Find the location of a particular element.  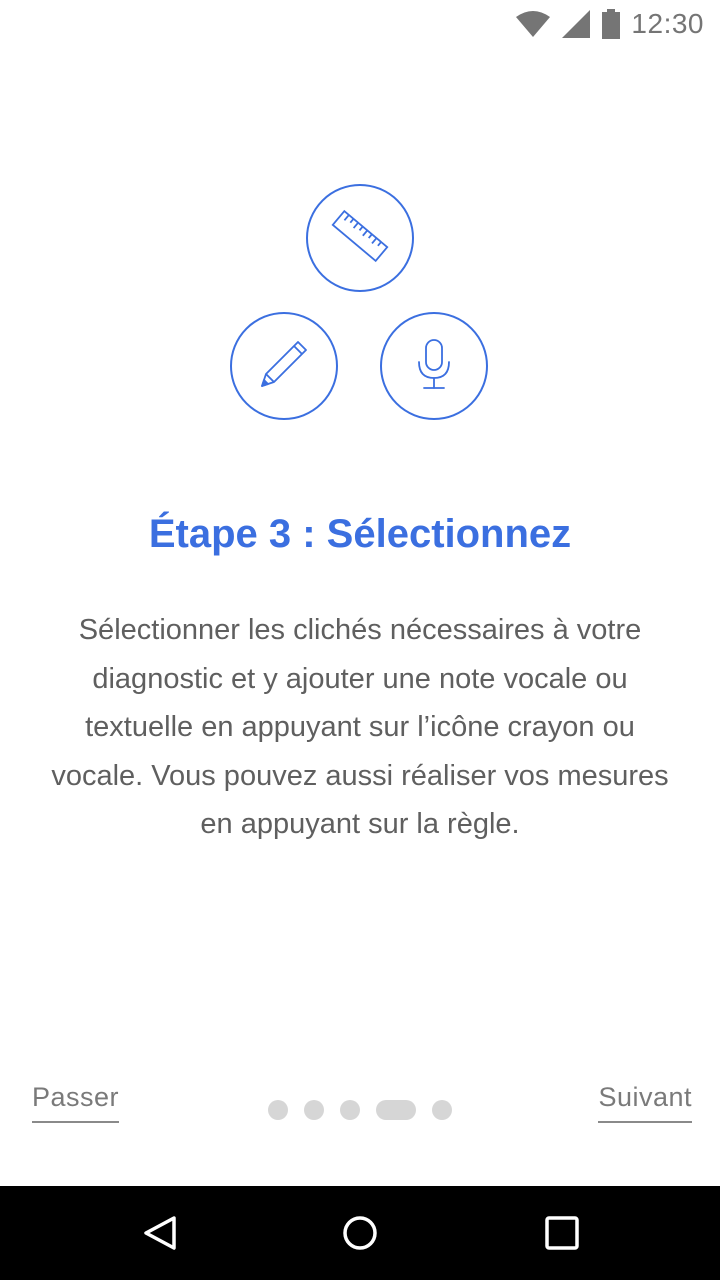

navigation-bar is located at coordinates (360, 1233).